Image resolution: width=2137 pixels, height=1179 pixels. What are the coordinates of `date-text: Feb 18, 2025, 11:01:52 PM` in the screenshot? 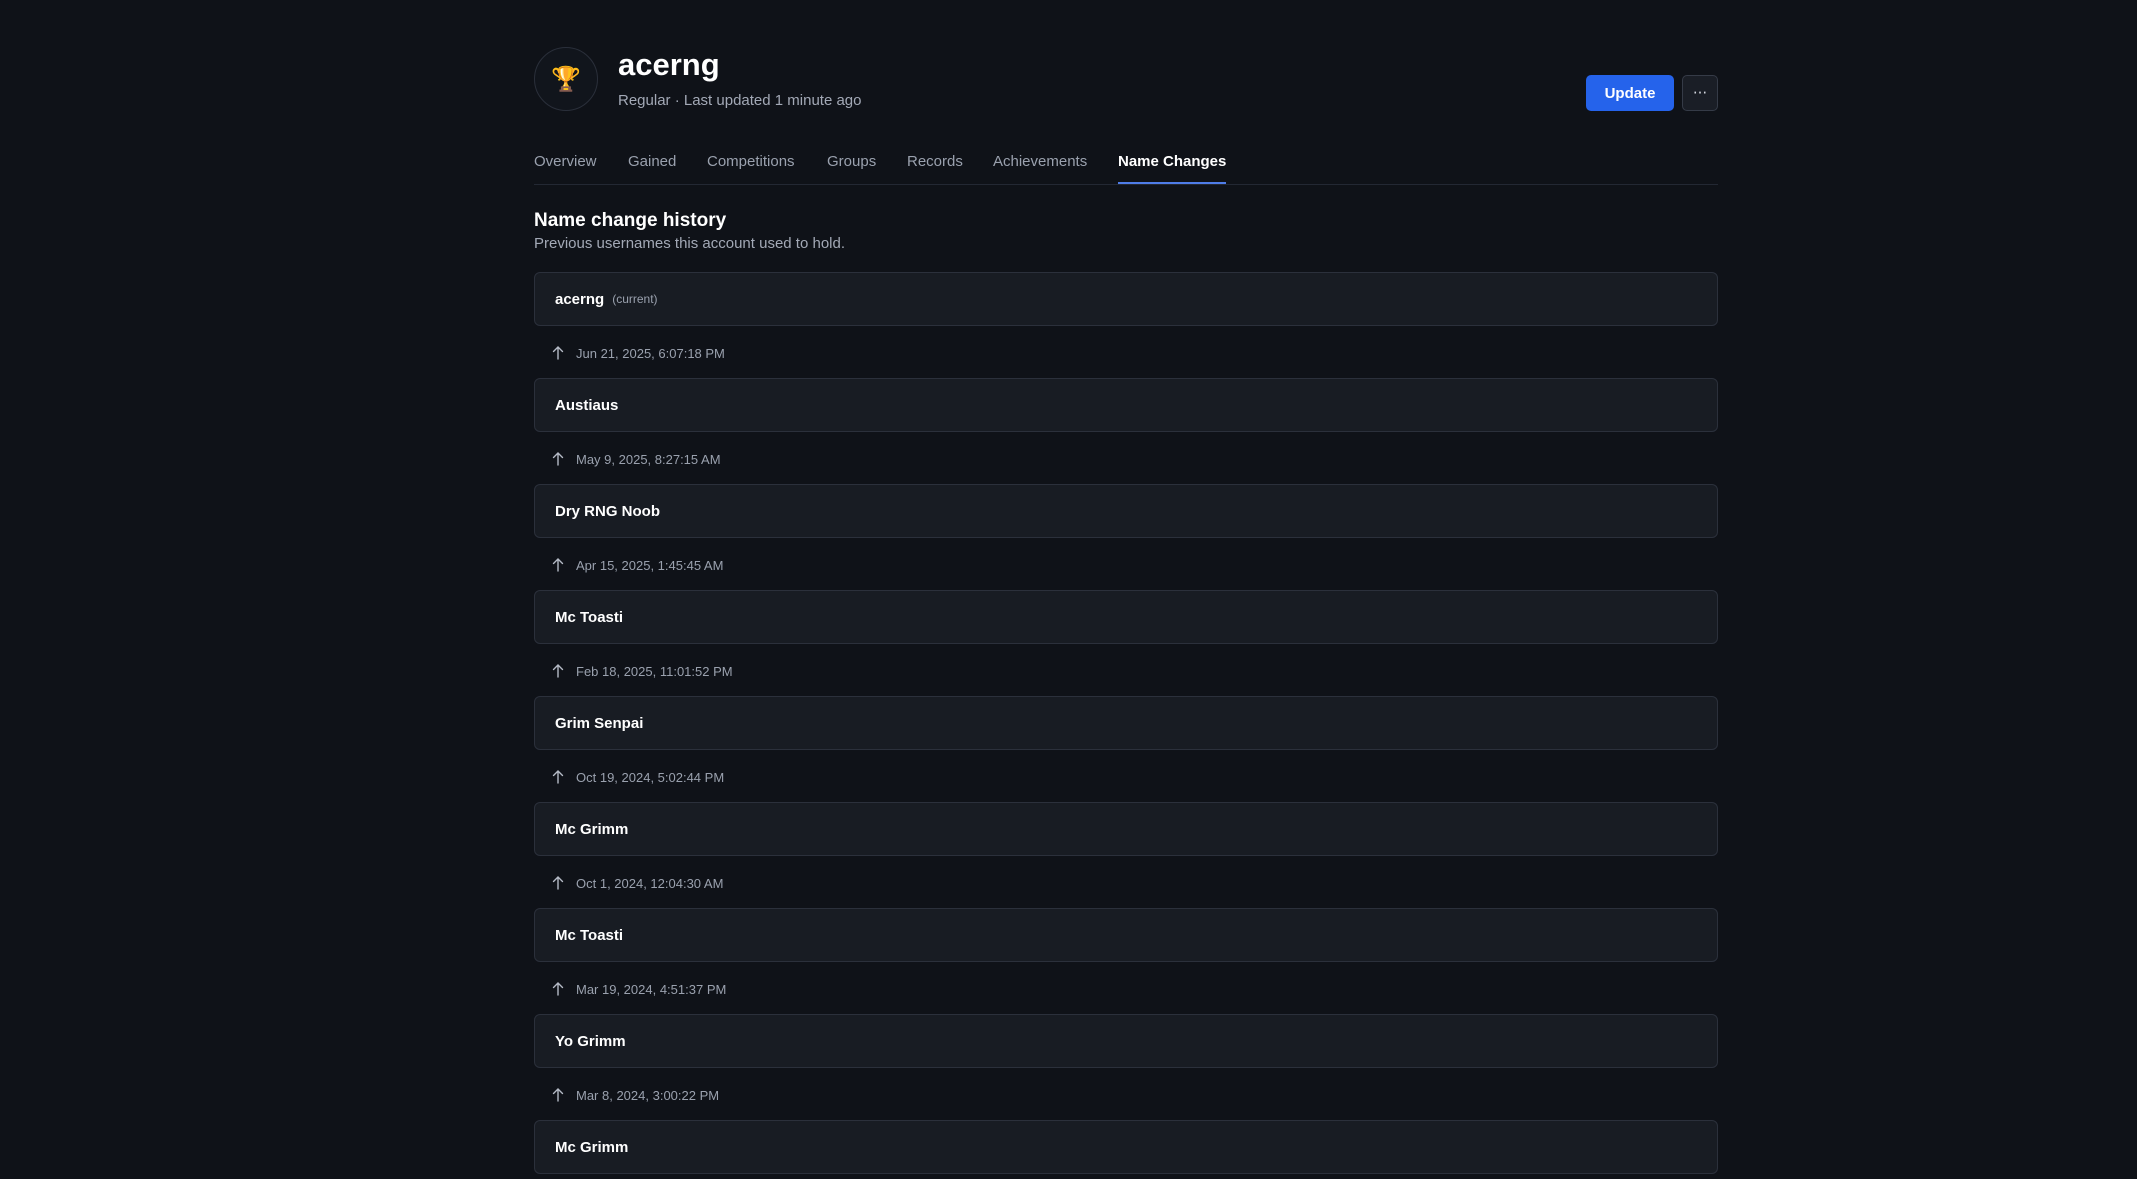 It's located at (654, 671).